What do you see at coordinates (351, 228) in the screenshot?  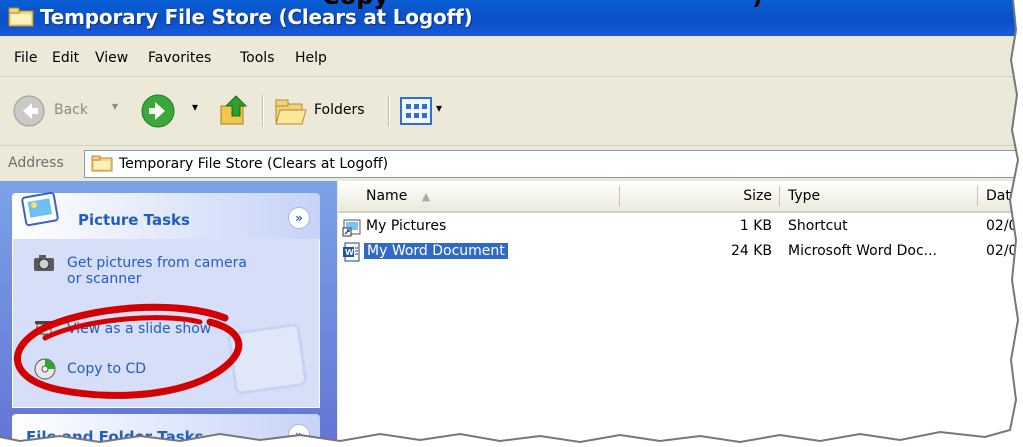 I see `shortcut-icon` at bounding box center [351, 228].